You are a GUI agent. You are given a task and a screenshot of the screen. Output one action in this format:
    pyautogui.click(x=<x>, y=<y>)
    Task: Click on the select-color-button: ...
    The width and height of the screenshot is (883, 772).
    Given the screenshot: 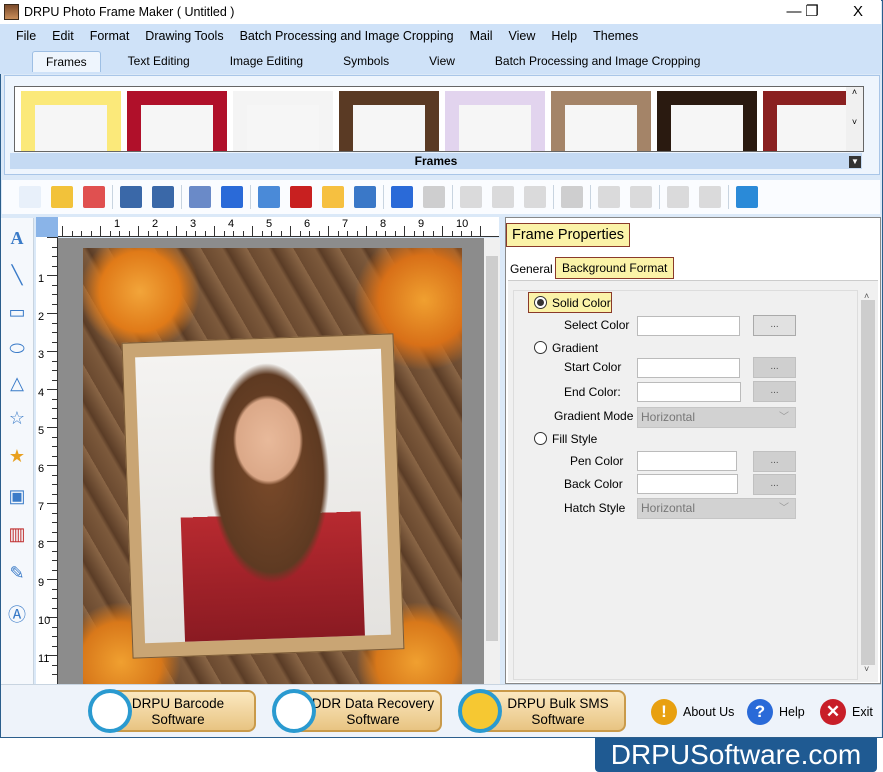 What is the action you would take?
    pyautogui.click(x=774, y=325)
    